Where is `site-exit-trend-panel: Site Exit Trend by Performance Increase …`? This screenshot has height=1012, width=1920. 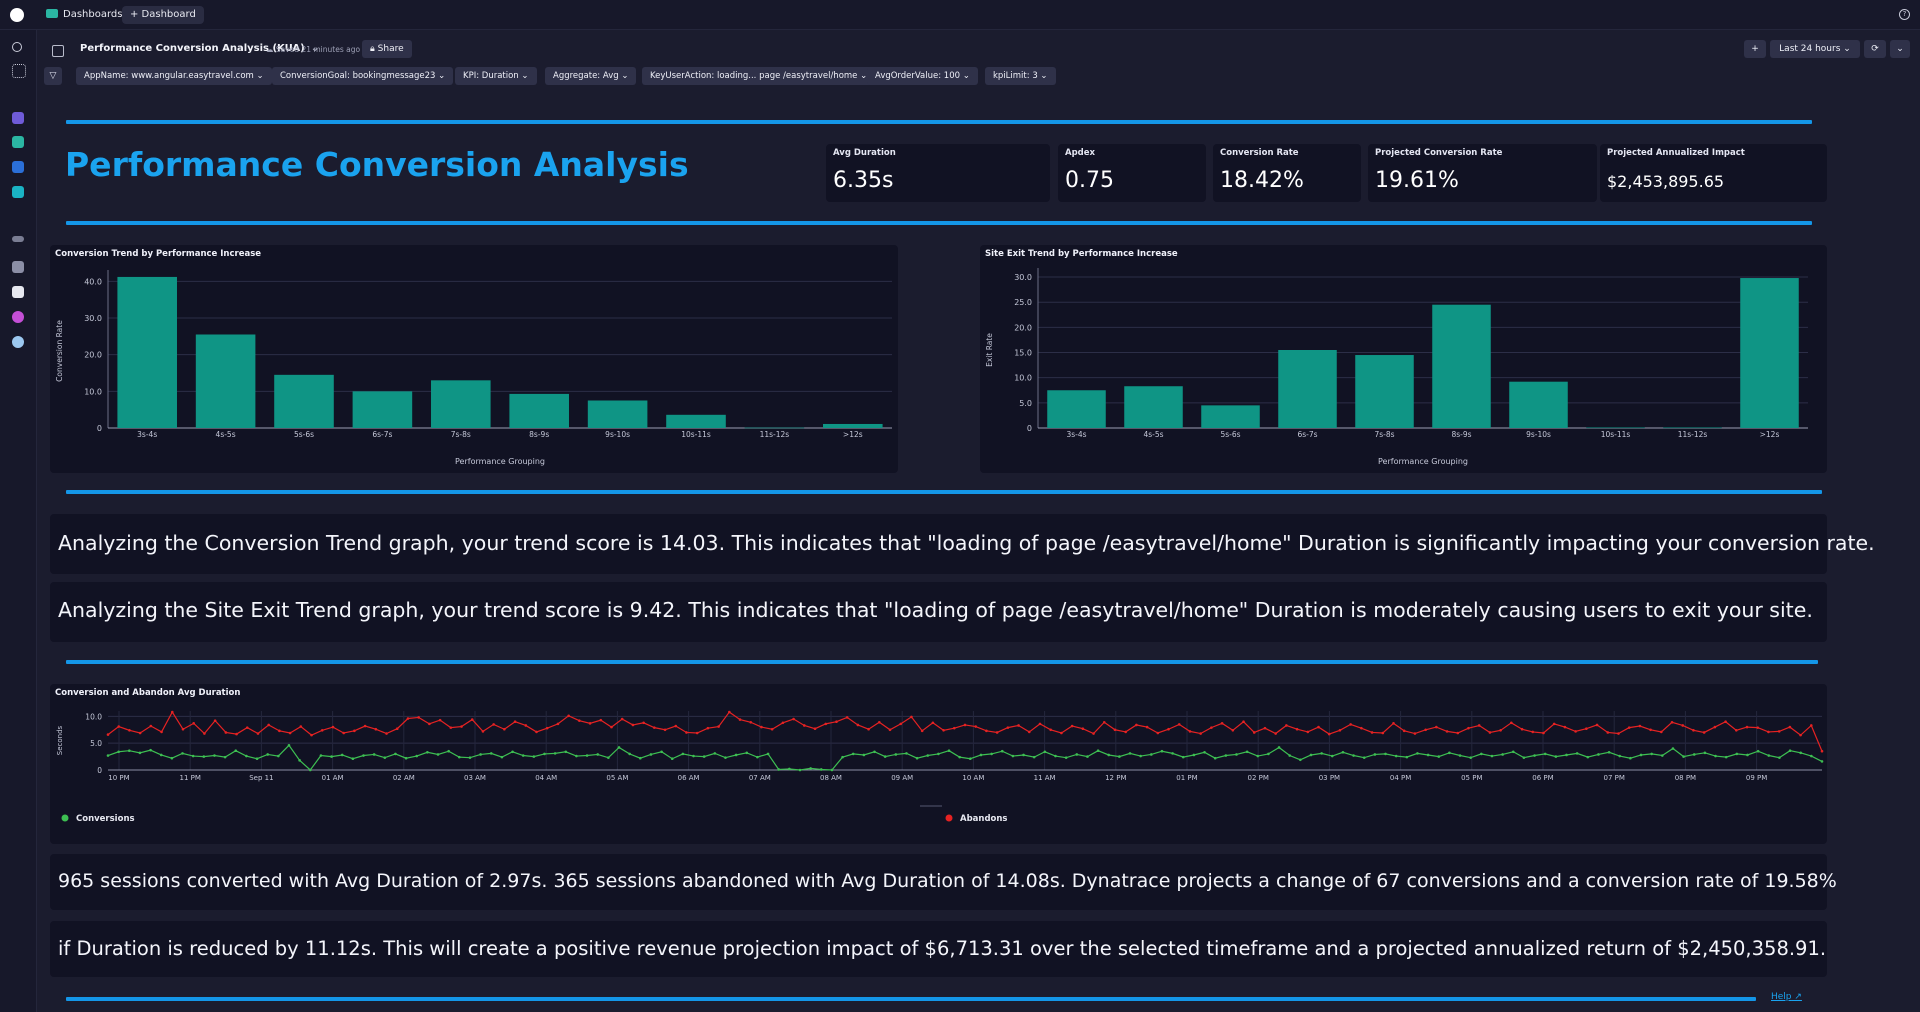 site-exit-trend-panel: Site Exit Trend by Performance Increase … is located at coordinates (1403, 359).